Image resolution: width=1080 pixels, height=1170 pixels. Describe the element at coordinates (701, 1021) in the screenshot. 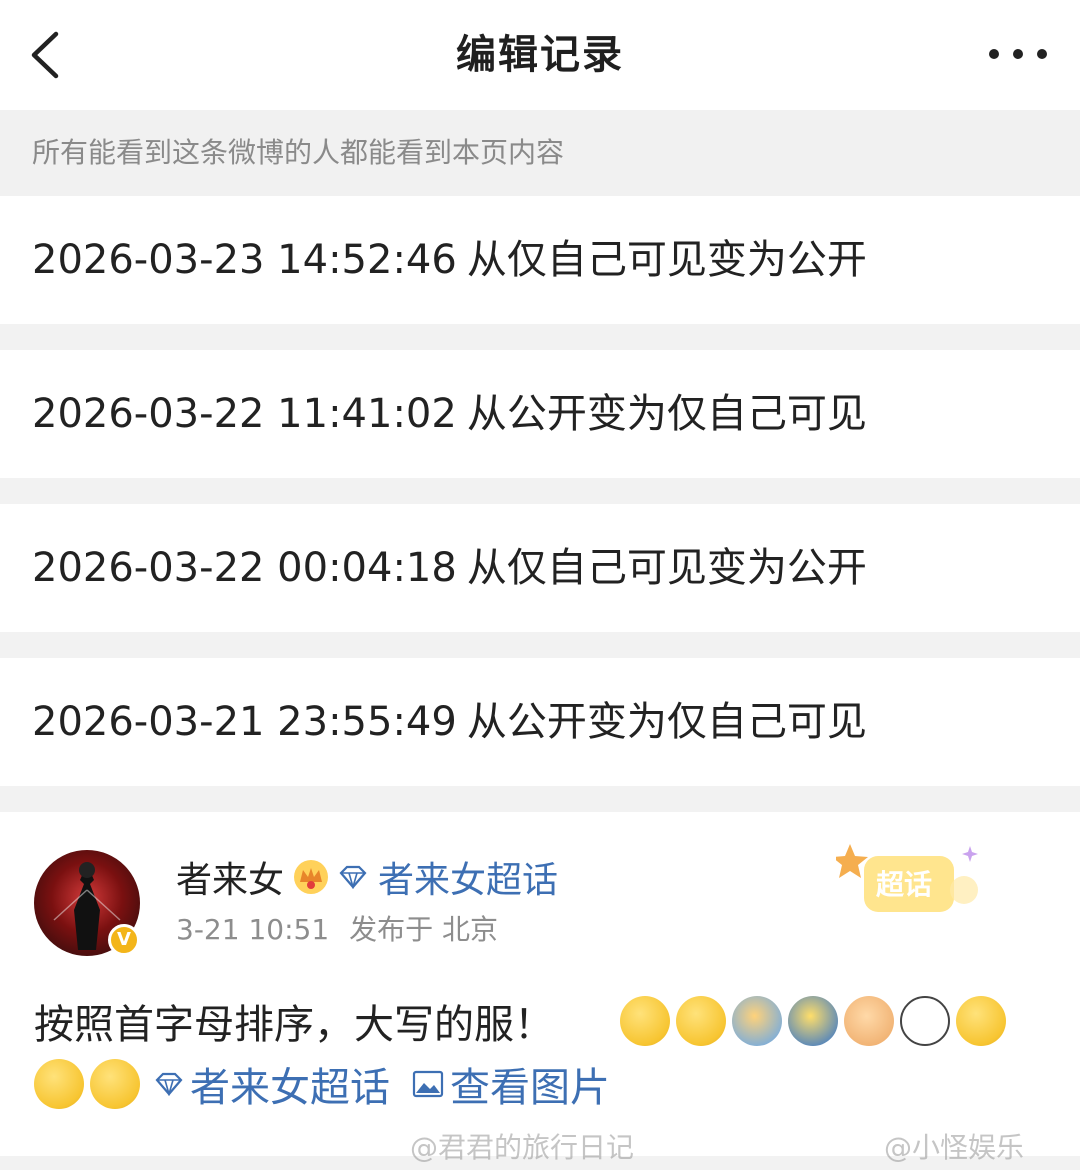

I see `laugh-cry-emoji` at that location.